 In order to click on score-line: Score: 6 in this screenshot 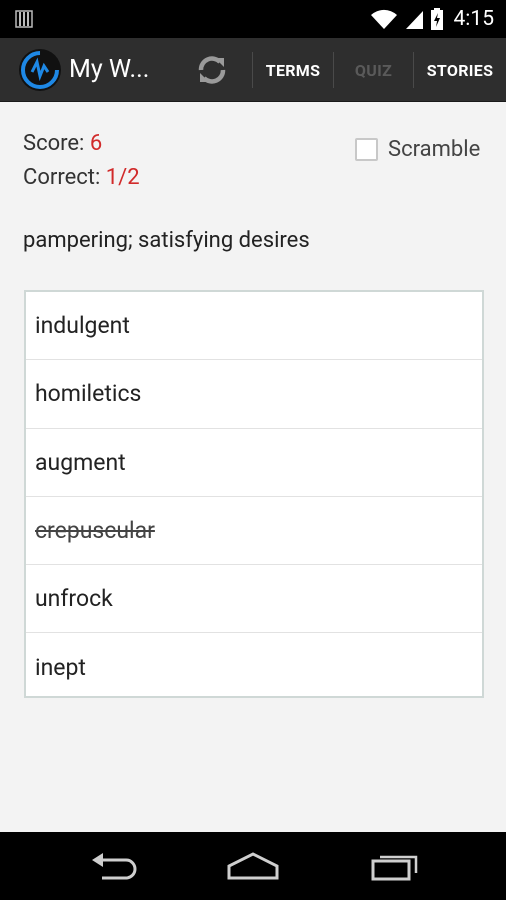, I will do `click(62, 143)`.